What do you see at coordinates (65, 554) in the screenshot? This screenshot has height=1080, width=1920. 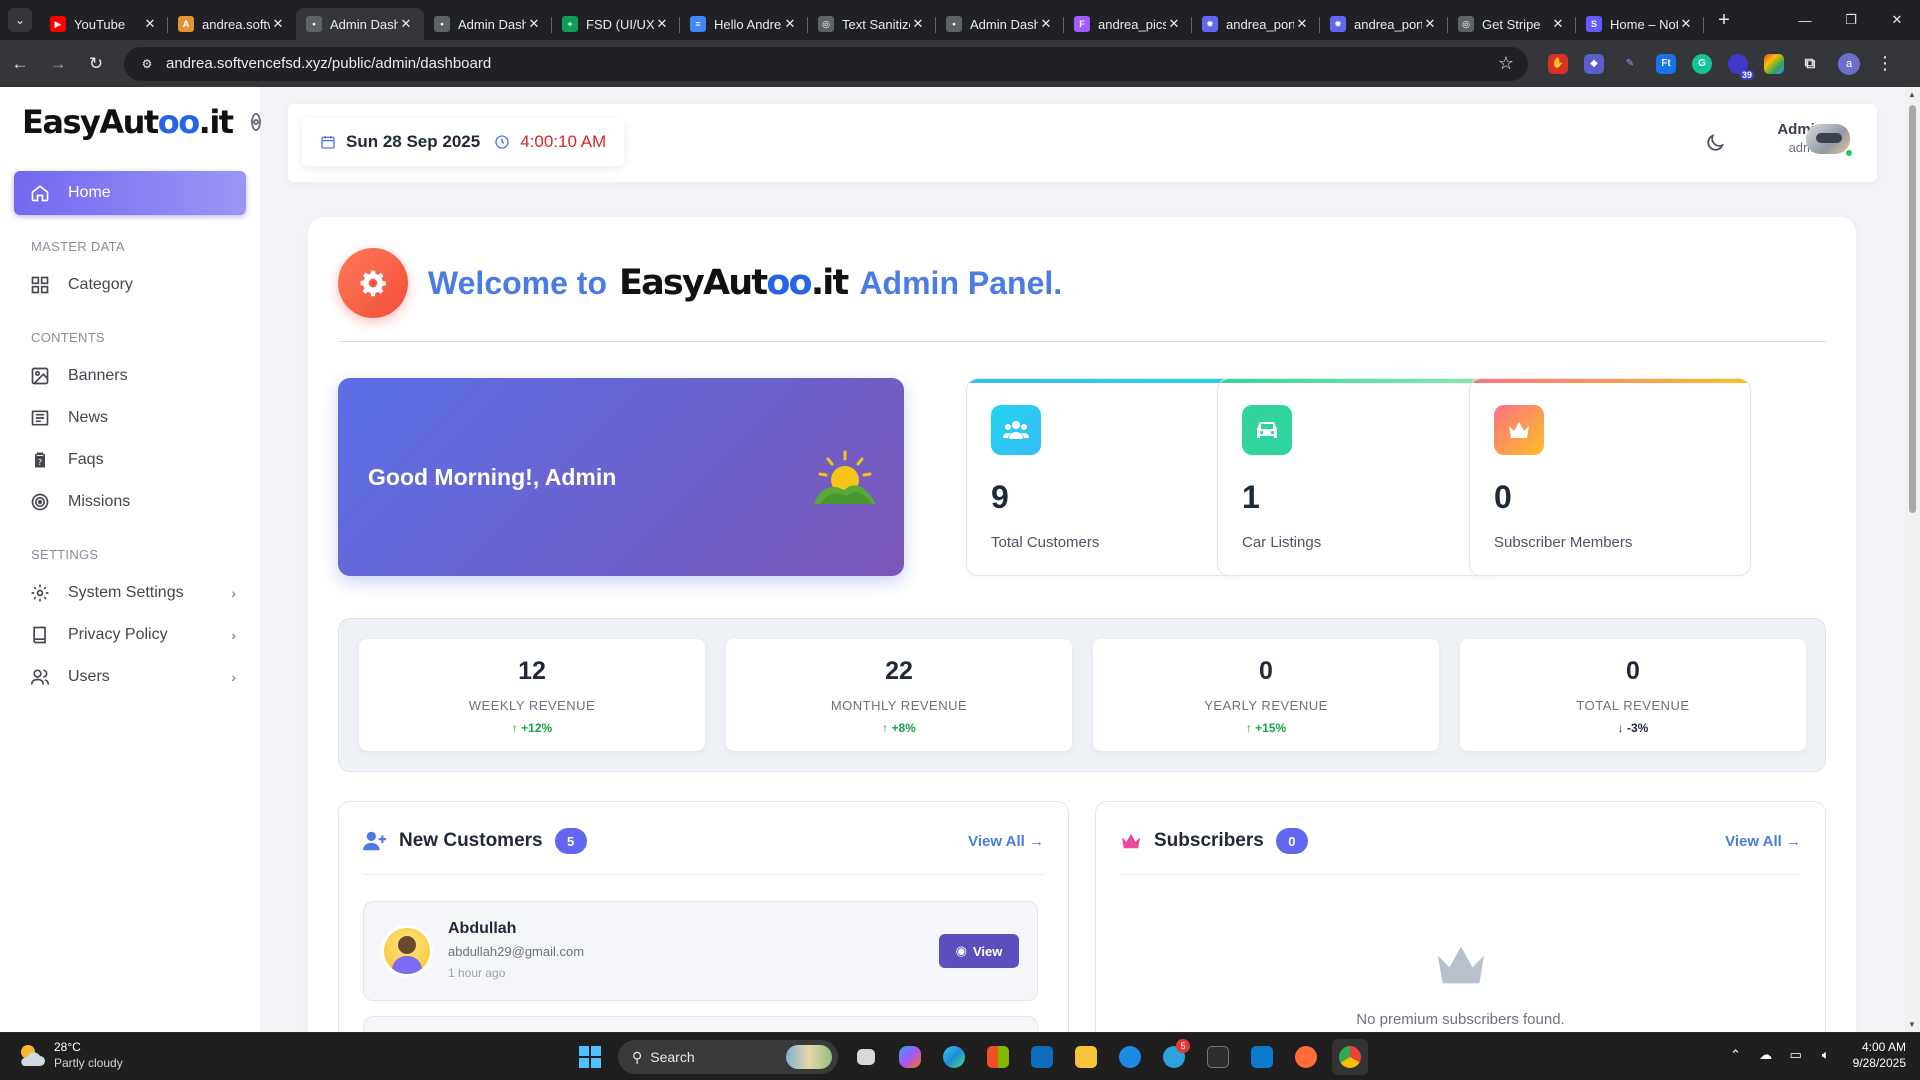 I see `section-settings: SETTINGS` at bounding box center [65, 554].